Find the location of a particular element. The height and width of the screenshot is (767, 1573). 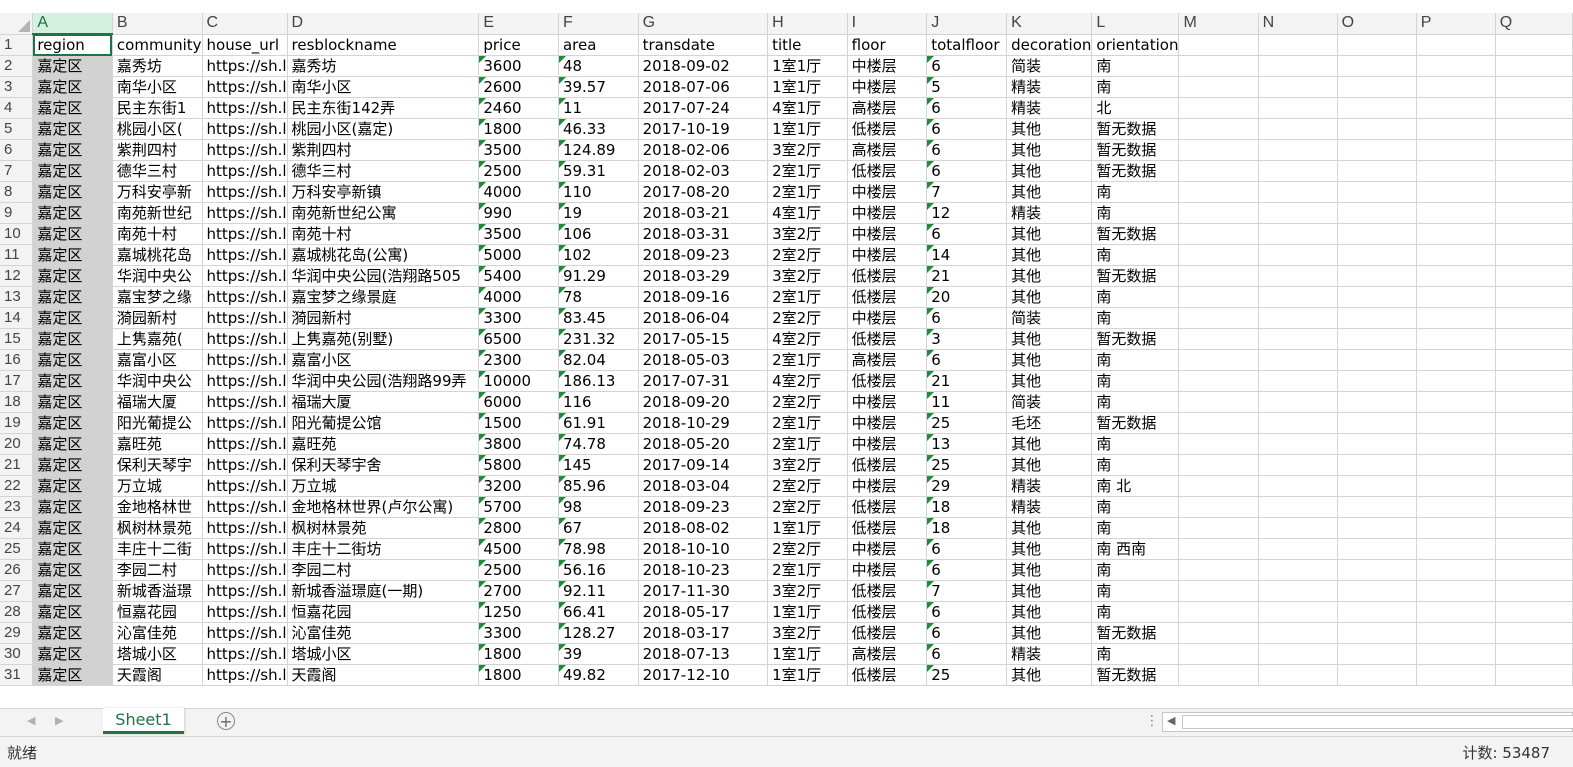

cell-c12: https://sh.l is located at coordinates (245, 276).